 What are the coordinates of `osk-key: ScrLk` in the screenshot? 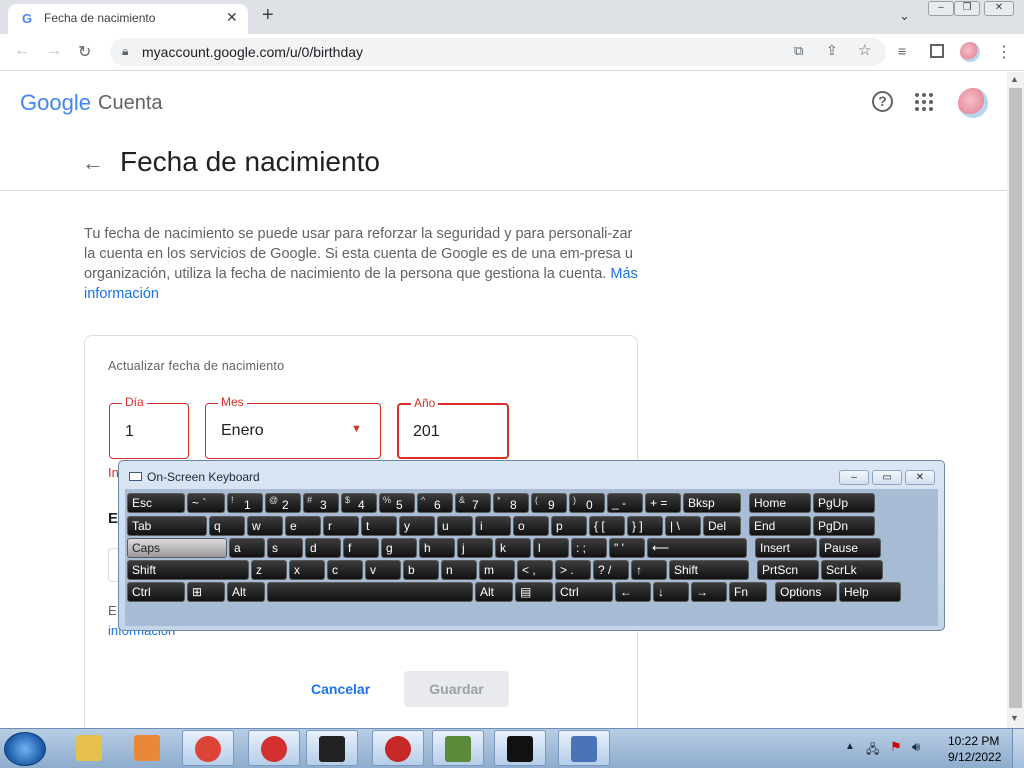 It's located at (852, 570).